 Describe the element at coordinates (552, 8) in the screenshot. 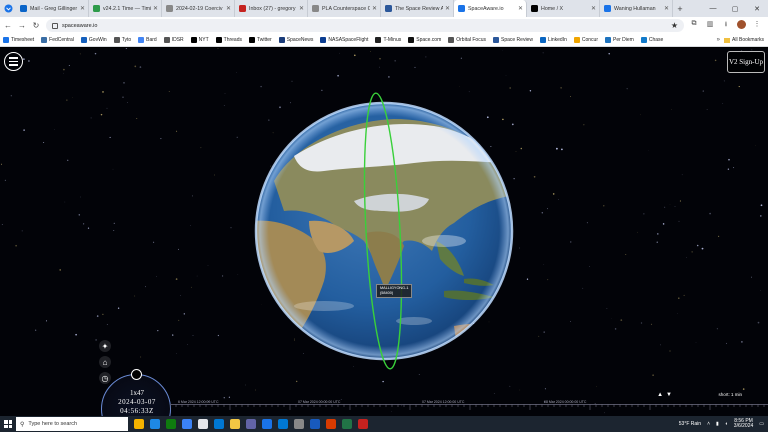

I see `tab-title: Home / X` at that location.